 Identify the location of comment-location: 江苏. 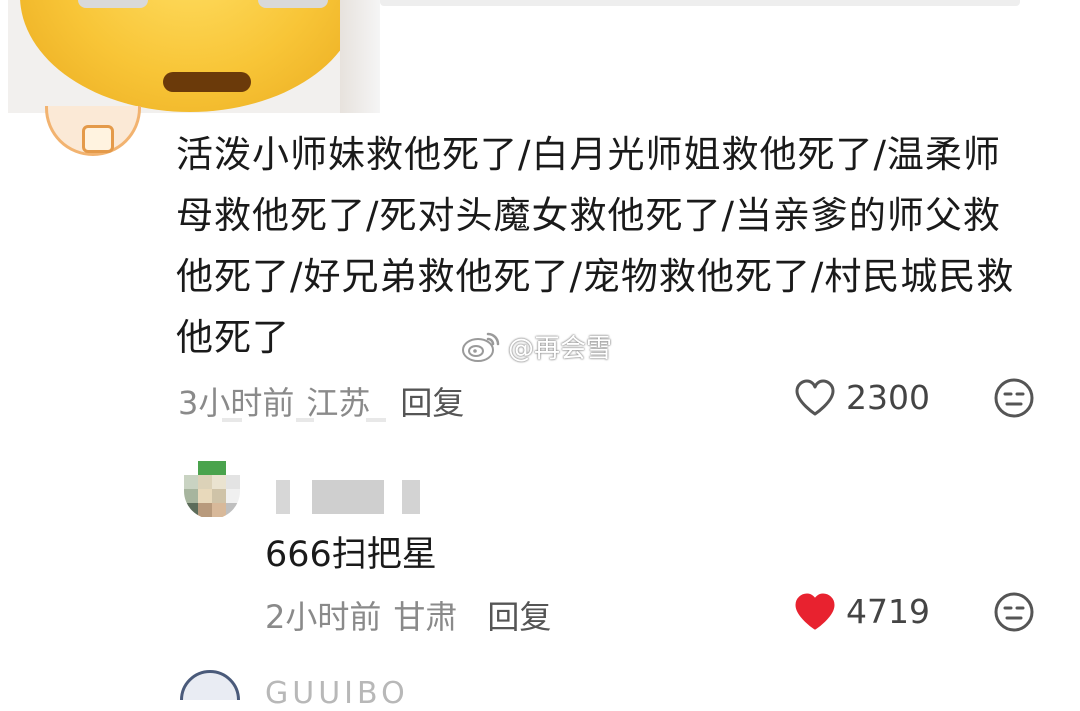
(338, 403).